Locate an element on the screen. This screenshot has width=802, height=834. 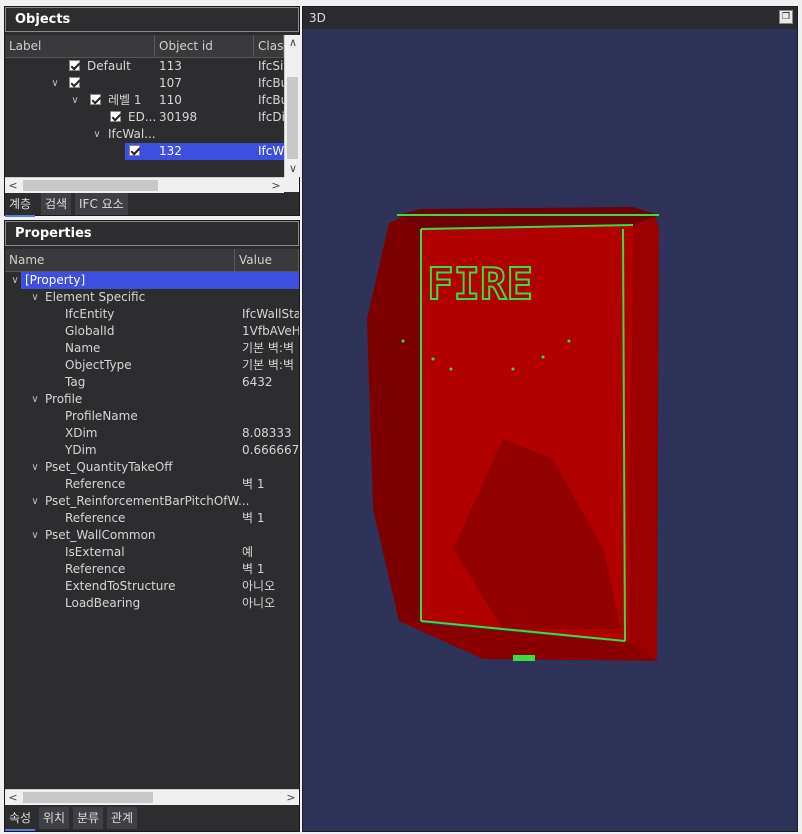
property-row: LoadBearing 아니오 is located at coordinates (152, 603).